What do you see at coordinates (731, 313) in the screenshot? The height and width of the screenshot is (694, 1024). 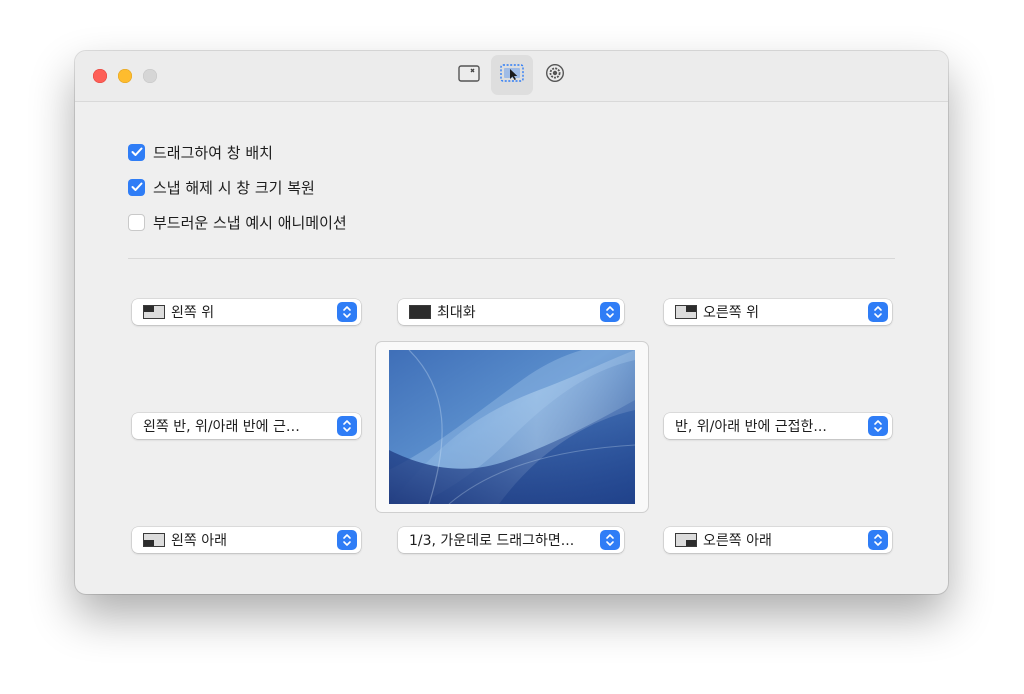 I see `popup-label: 오른쪽 위` at bounding box center [731, 313].